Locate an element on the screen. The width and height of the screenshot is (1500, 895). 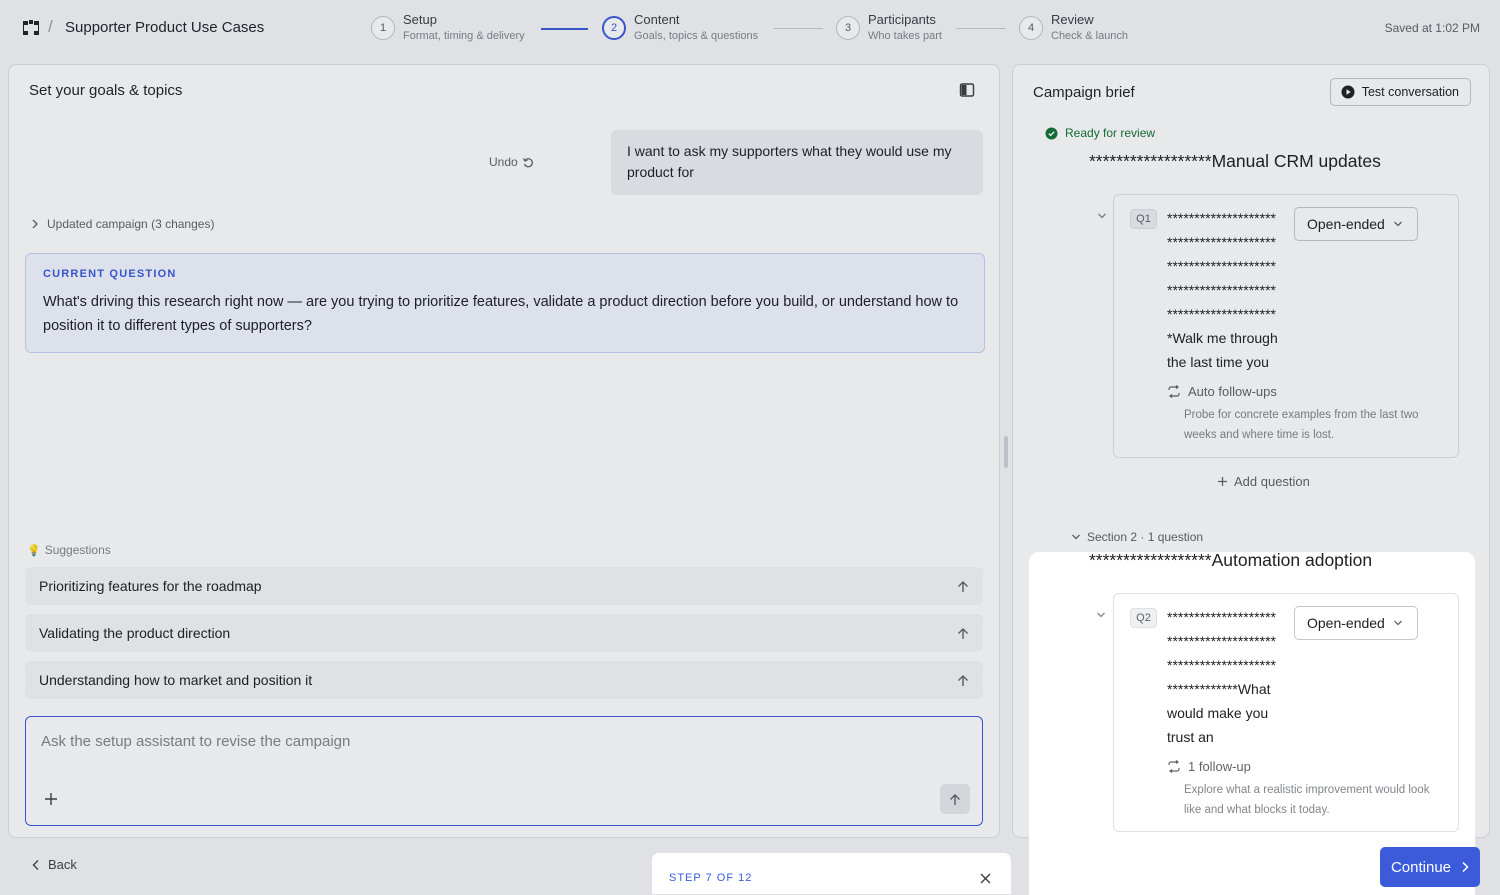
continue-button: Continue is located at coordinates (1430, 867).